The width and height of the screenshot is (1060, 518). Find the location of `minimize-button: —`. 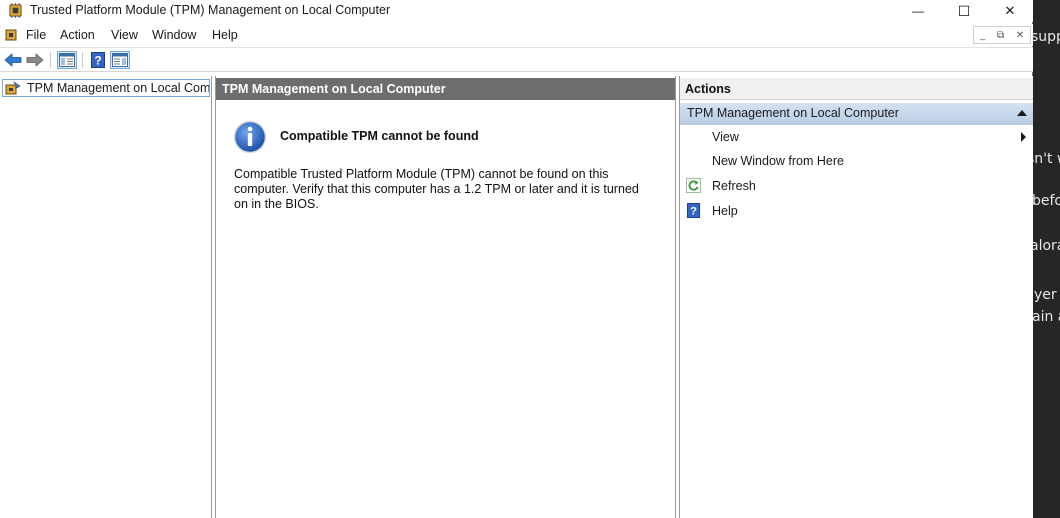

minimize-button: — is located at coordinates (918, 11).